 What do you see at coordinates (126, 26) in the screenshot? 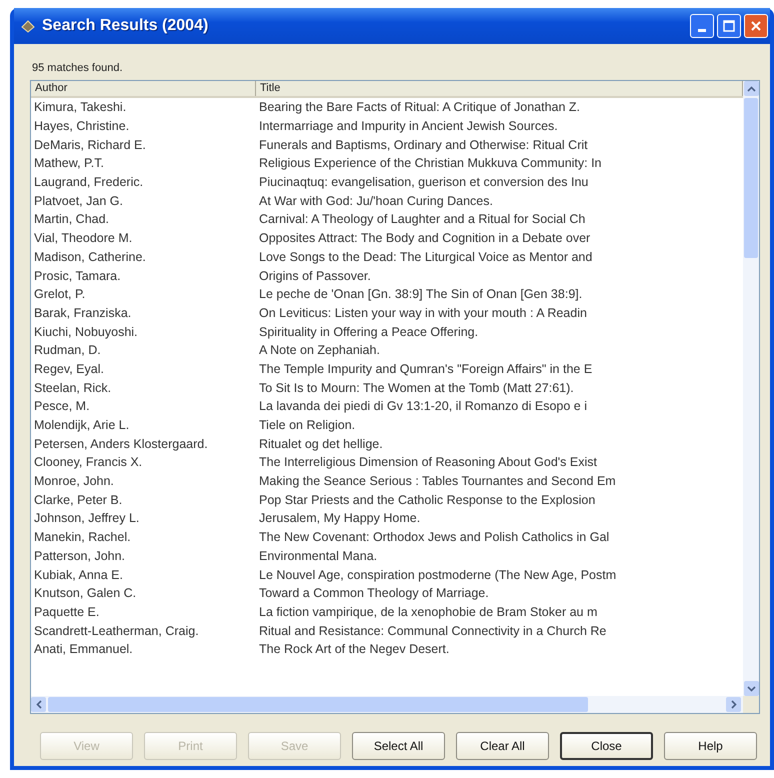
I see `window-title: Search Results (2004)` at bounding box center [126, 26].